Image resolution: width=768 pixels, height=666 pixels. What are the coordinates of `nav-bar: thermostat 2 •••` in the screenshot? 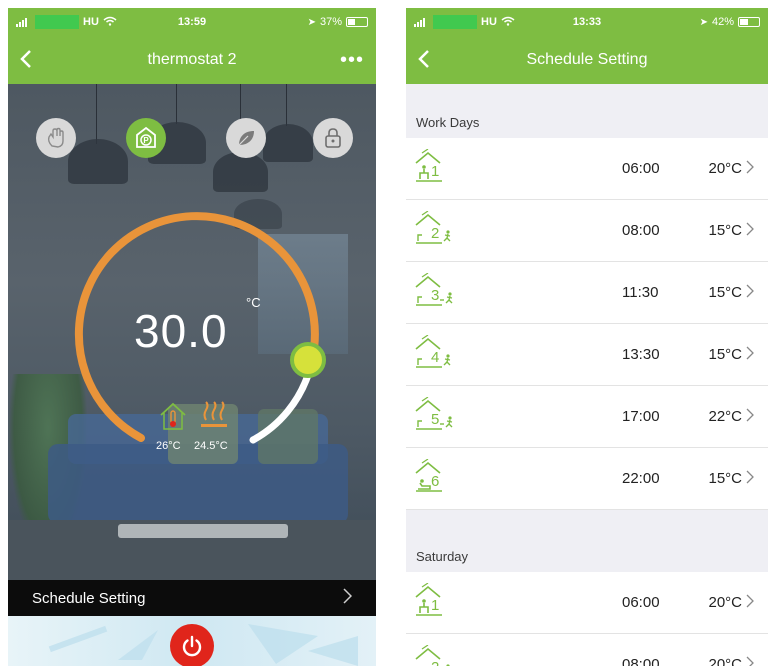 It's located at (192, 60).